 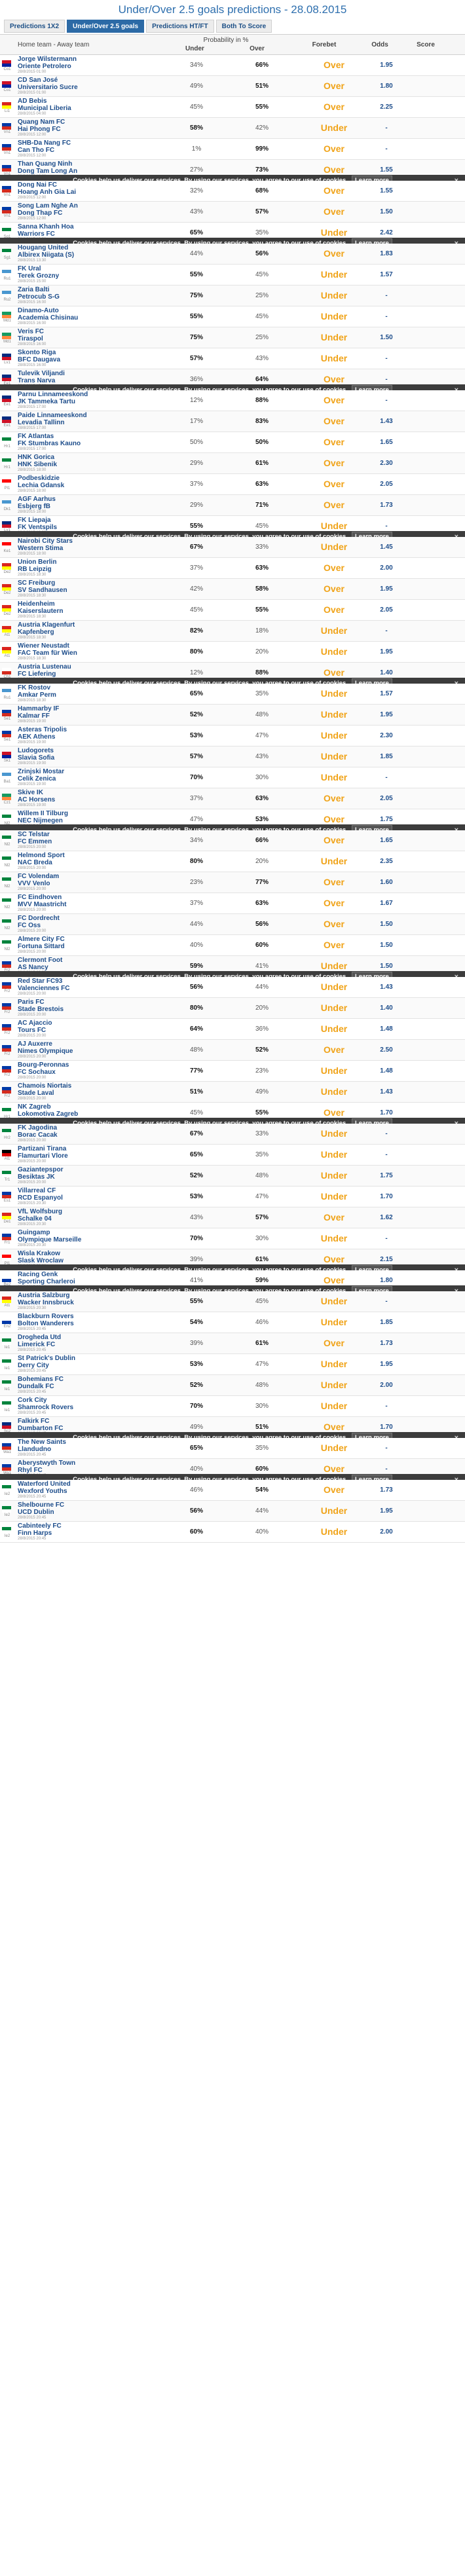 I want to click on home-team: AJ Auxerre, so click(x=35, y=1044).